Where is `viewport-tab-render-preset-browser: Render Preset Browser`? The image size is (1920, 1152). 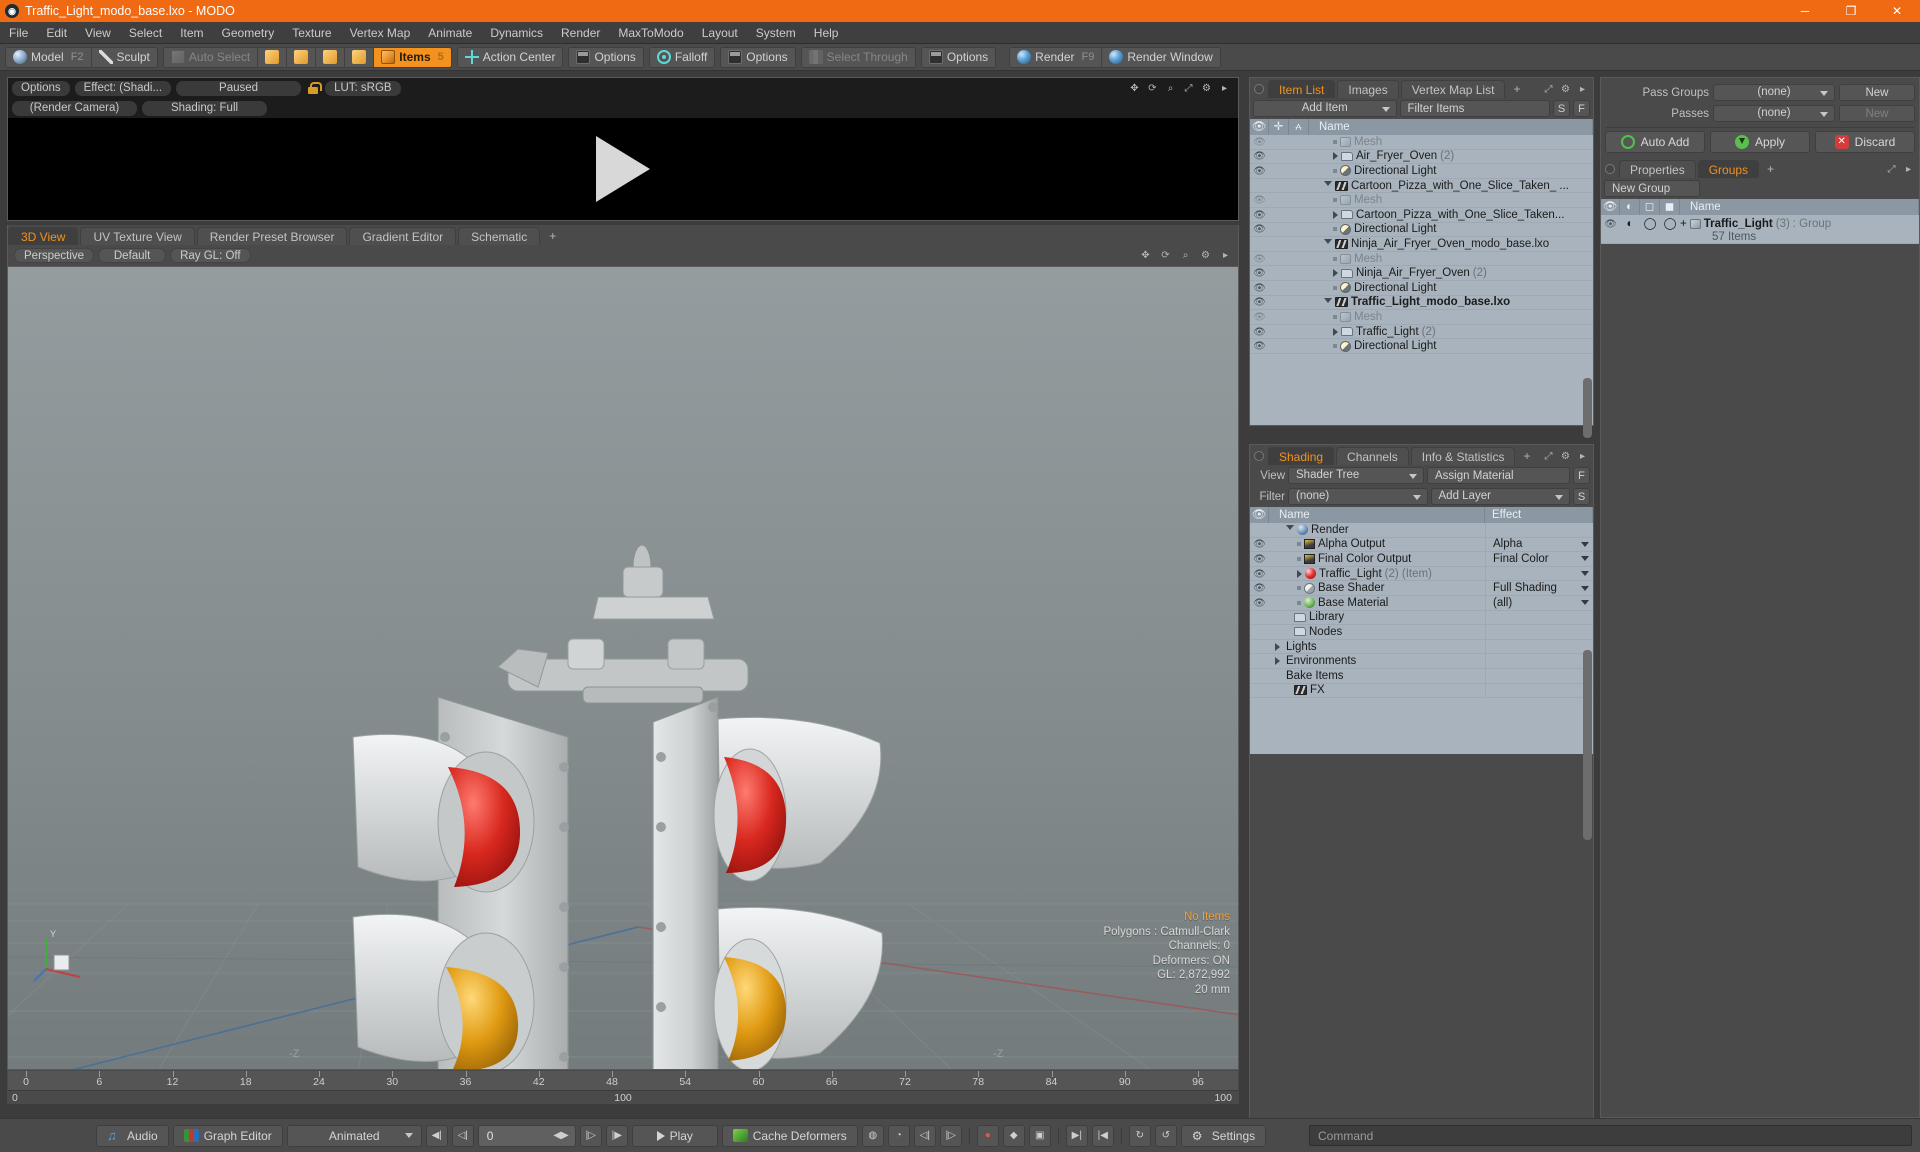
viewport-tab-render-preset-browser: Render Preset Browser is located at coordinates (272, 236).